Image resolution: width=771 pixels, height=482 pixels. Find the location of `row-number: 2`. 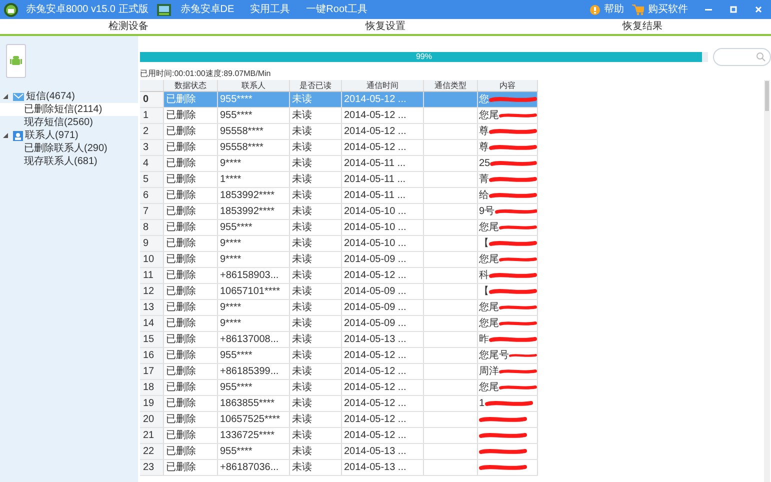

row-number: 2 is located at coordinates (152, 131).